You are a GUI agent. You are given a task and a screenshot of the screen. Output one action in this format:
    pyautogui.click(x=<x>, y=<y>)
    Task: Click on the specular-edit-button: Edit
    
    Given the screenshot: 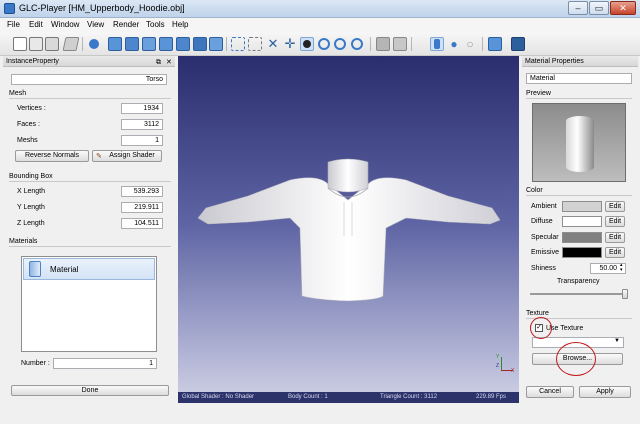 What is the action you would take?
    pyautogui.click(x=615, y=237)
    